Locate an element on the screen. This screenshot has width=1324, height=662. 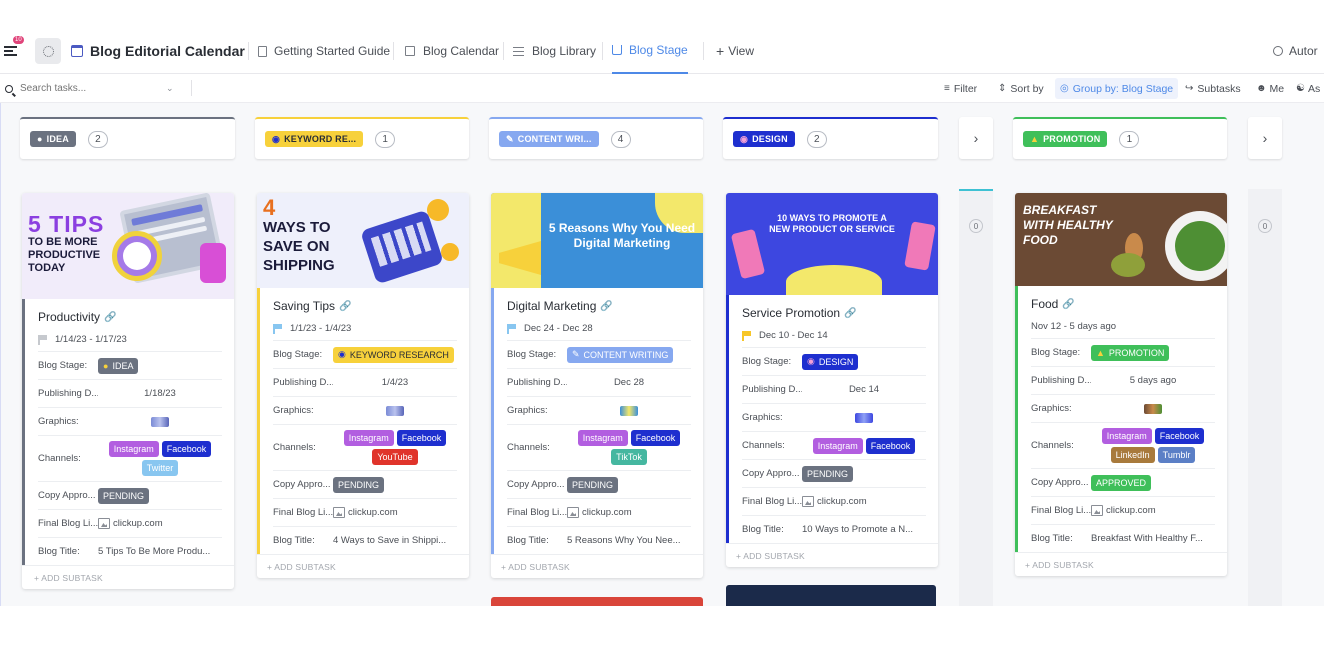
channel-tag: Facebook is located at coordinates (655, 438).